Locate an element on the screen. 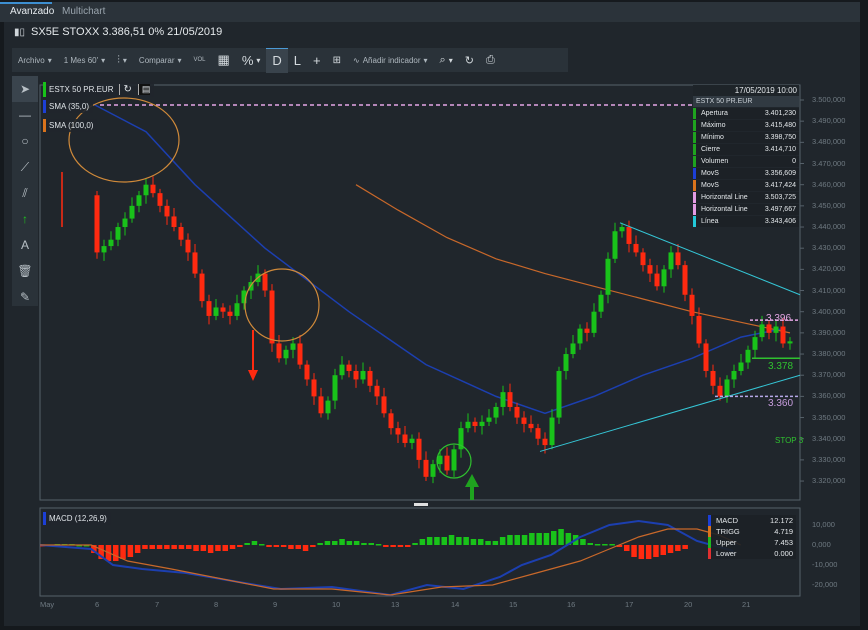 The height and width of the screenshot is (630, 868). symbol-legend-label: ESTX 50 PR.EUR is located at coordinates (81, 89).